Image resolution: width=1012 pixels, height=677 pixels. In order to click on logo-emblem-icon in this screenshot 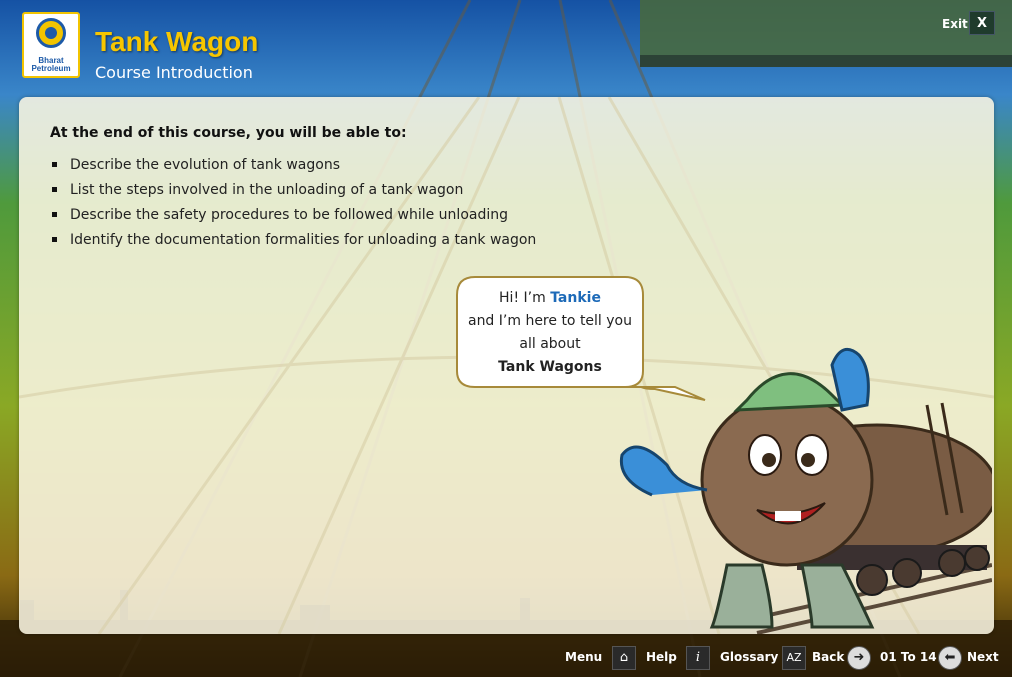, I will do `click(51, 33)`.